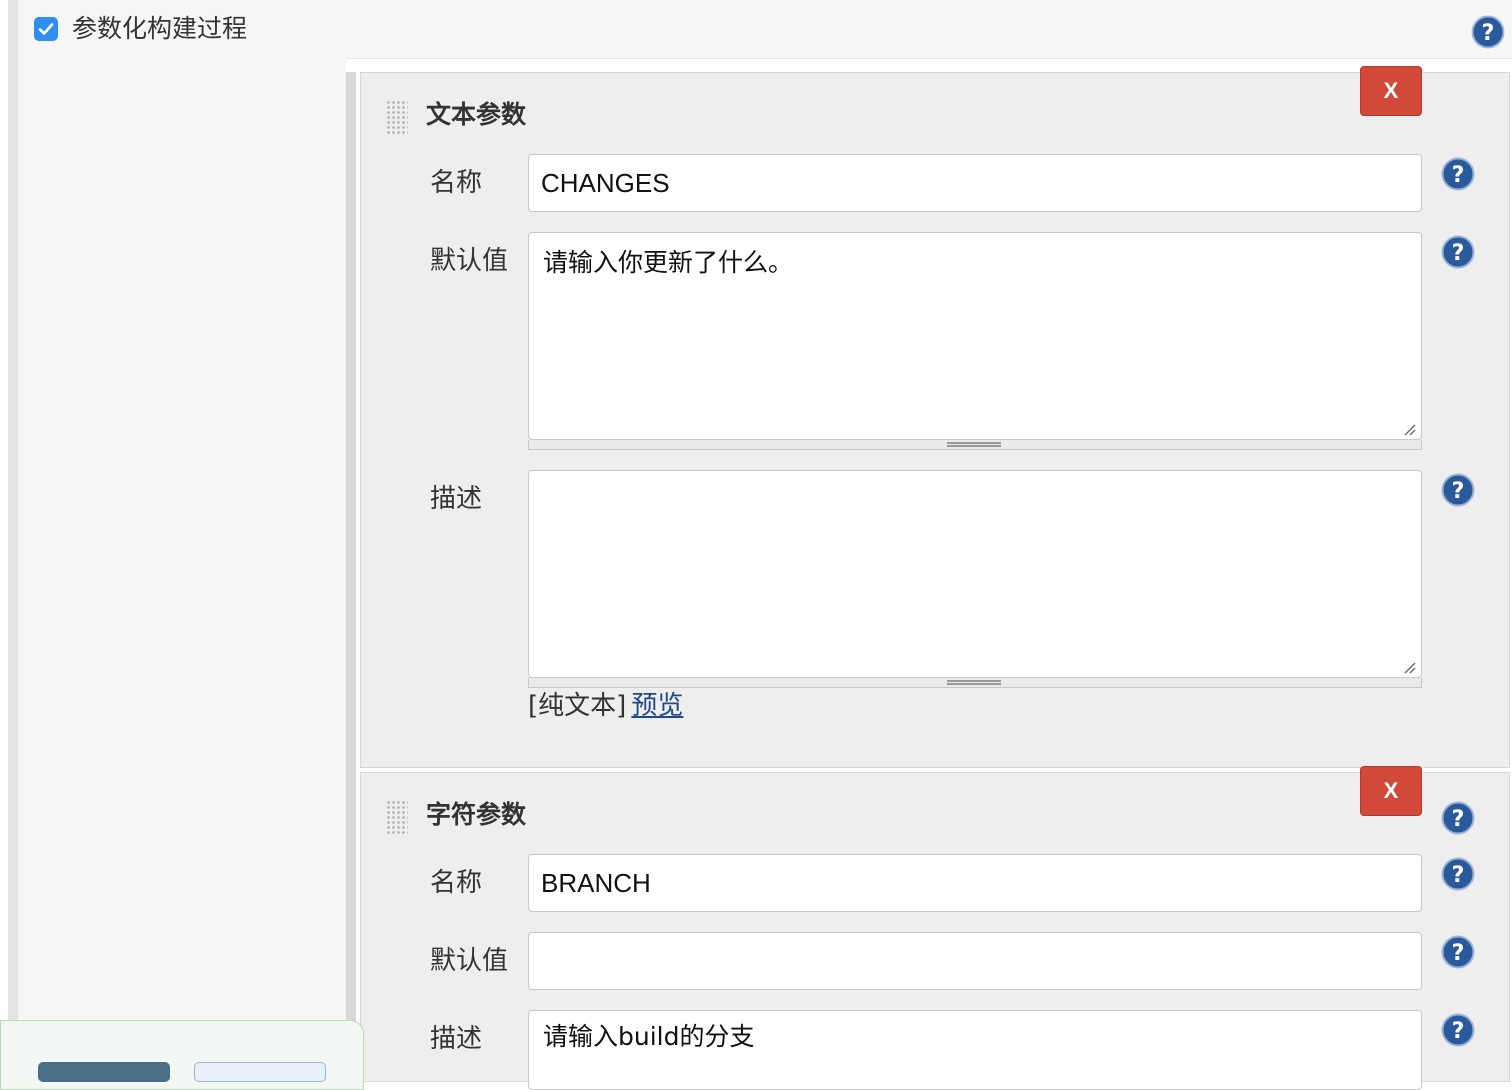  I want to click on plain-text-label: [纯文本], so click(577, 706).